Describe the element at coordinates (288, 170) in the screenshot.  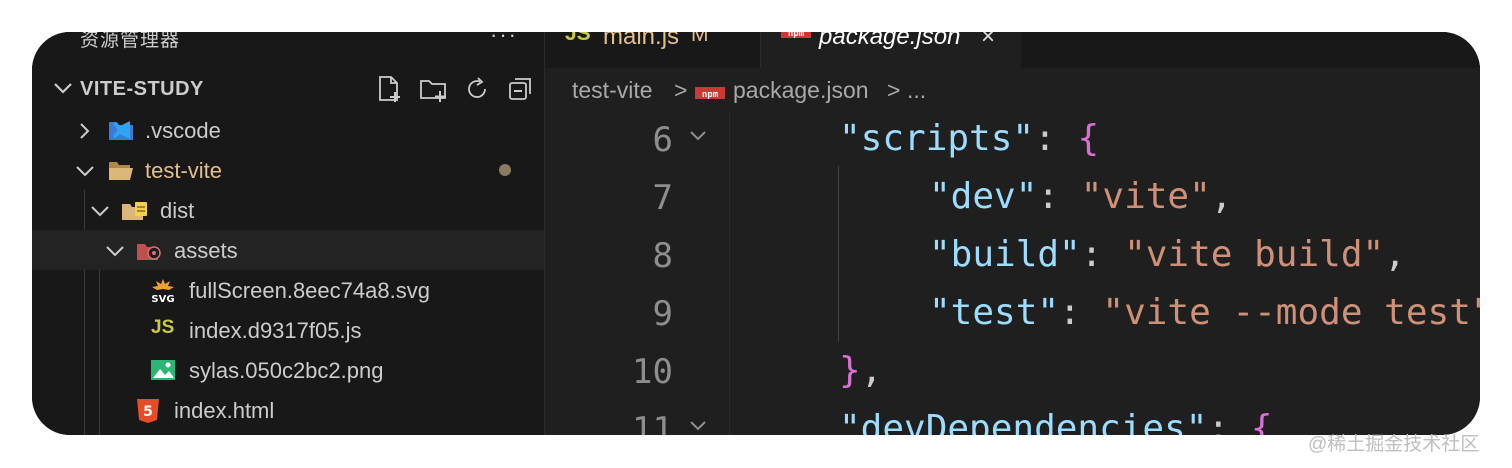
I see `tree-item-test-vite: test-vite` at that location.